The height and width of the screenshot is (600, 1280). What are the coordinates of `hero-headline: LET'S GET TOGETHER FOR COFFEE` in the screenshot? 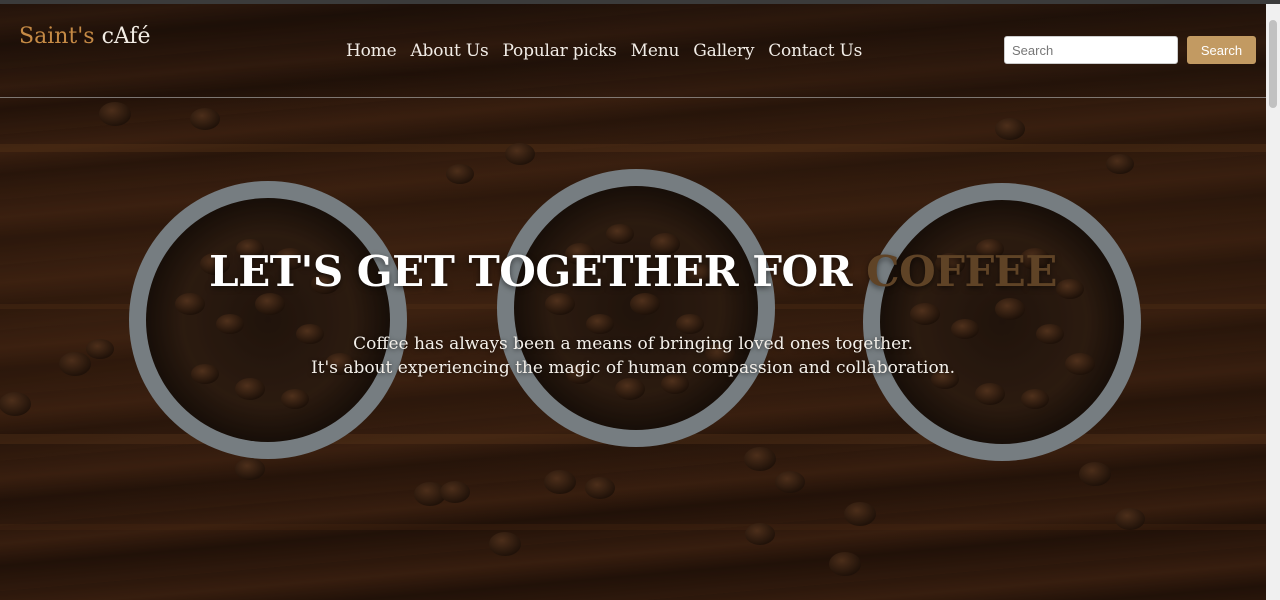 It's located at (633, 272).